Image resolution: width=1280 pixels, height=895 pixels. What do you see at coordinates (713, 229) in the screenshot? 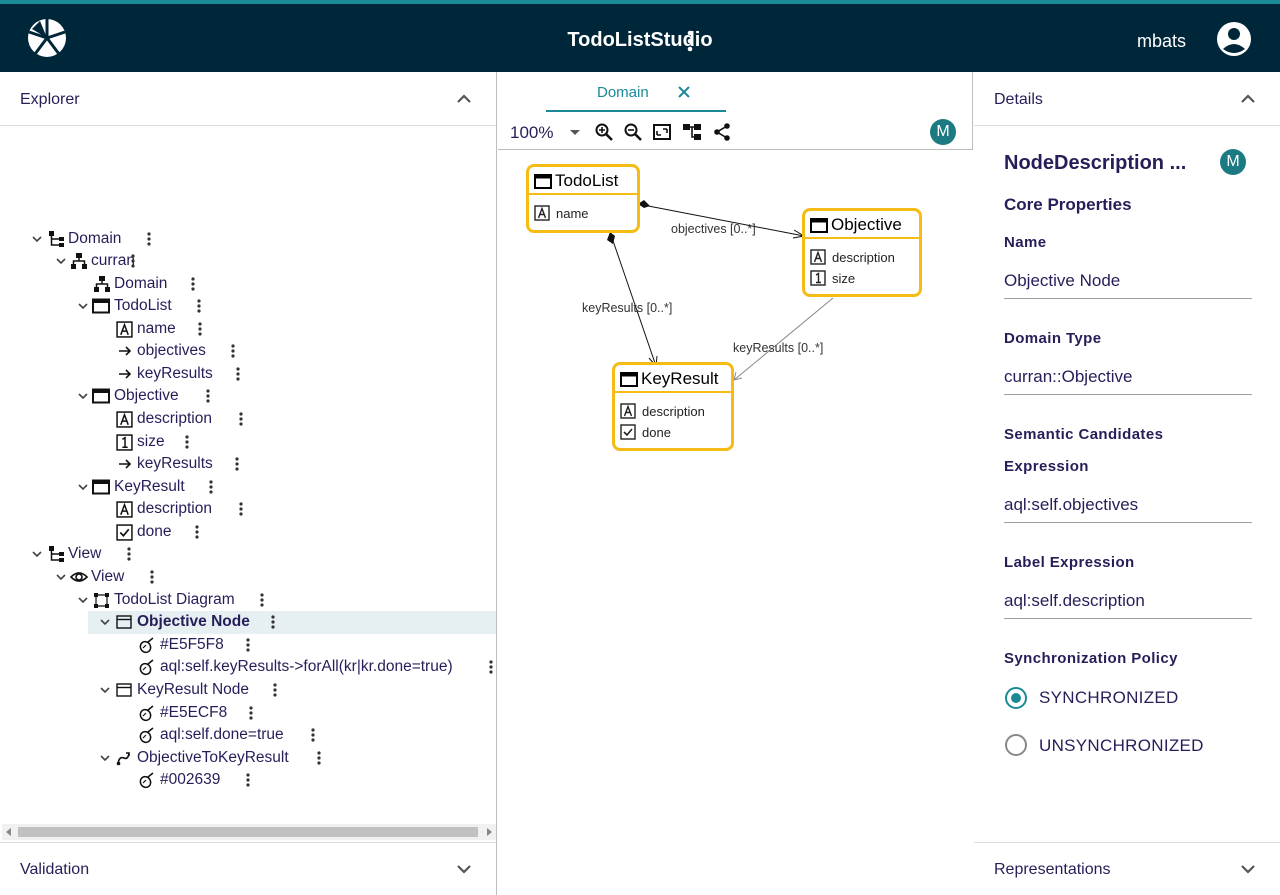
I see `edge-label: objectives [0..*]` at bounding box center [713, 229].